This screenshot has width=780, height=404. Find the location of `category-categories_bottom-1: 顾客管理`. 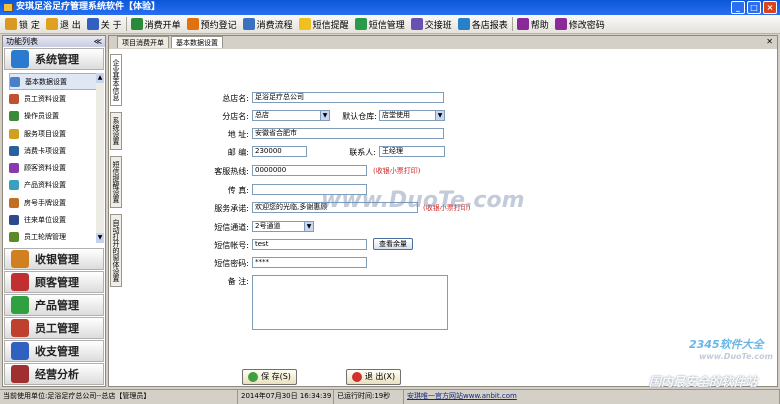

category-categories_bottom-1: 顾客管理 is located at coordinates (54, 282).